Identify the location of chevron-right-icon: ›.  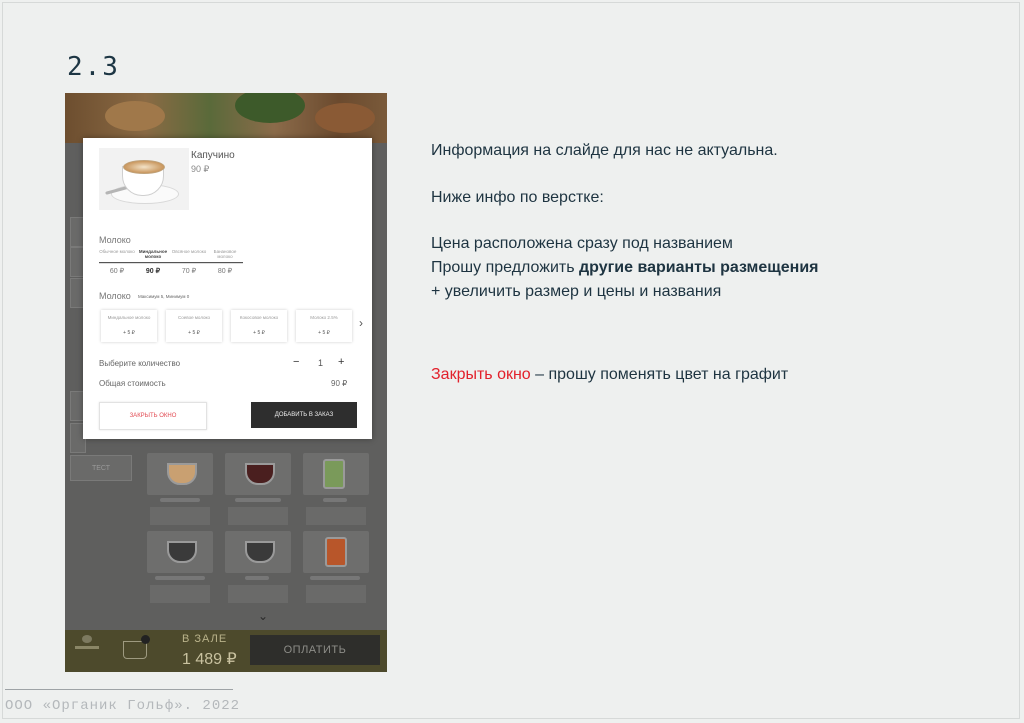
(361, 323).